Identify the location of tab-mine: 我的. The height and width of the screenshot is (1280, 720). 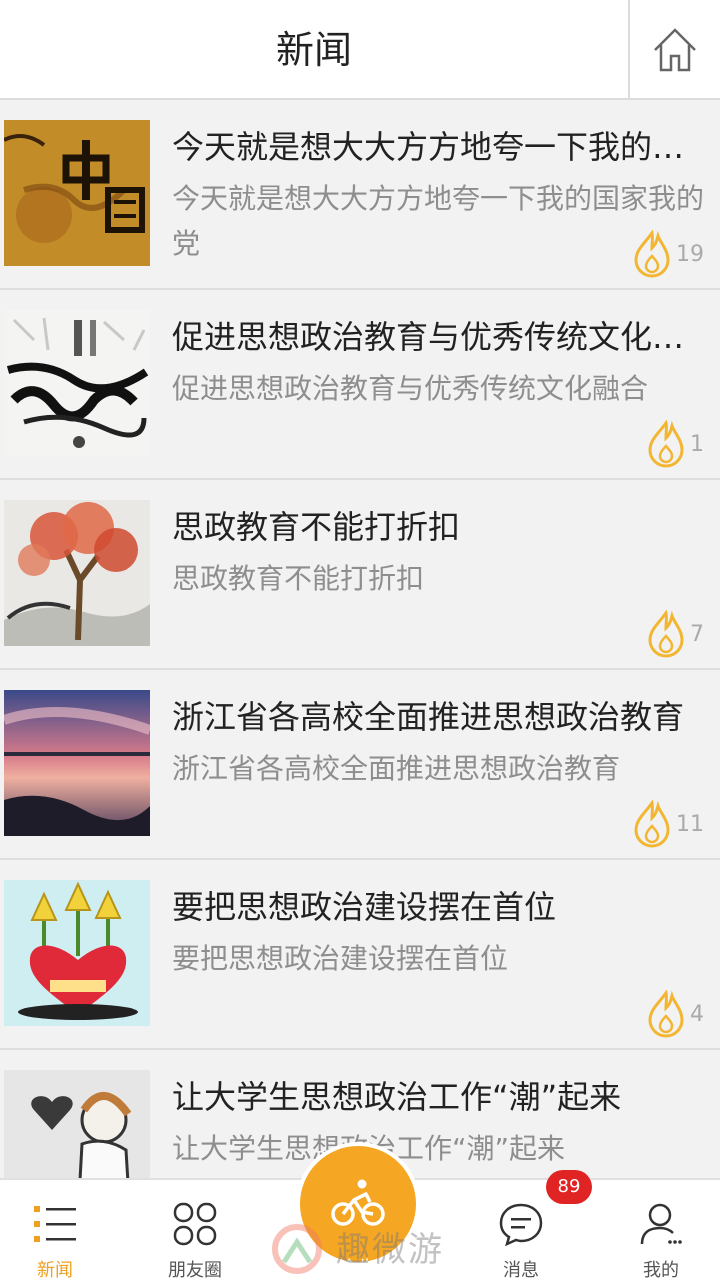
(661, 1230).